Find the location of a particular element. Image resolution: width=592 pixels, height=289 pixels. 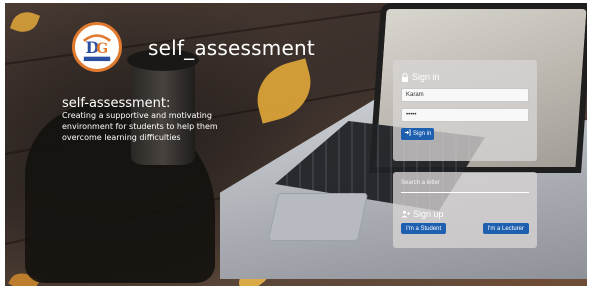

sign-in-heading: Sign in is located at coordinates (465, 77).